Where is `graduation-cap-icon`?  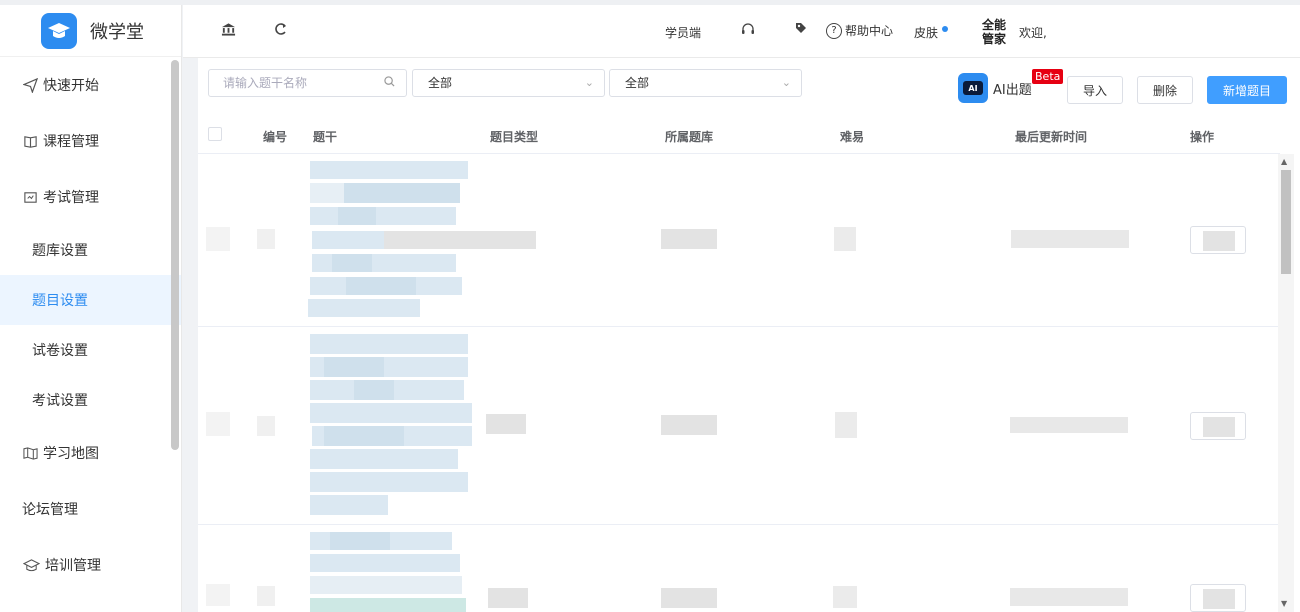
graduation-cap-icon is located at coordinates (31, 565).